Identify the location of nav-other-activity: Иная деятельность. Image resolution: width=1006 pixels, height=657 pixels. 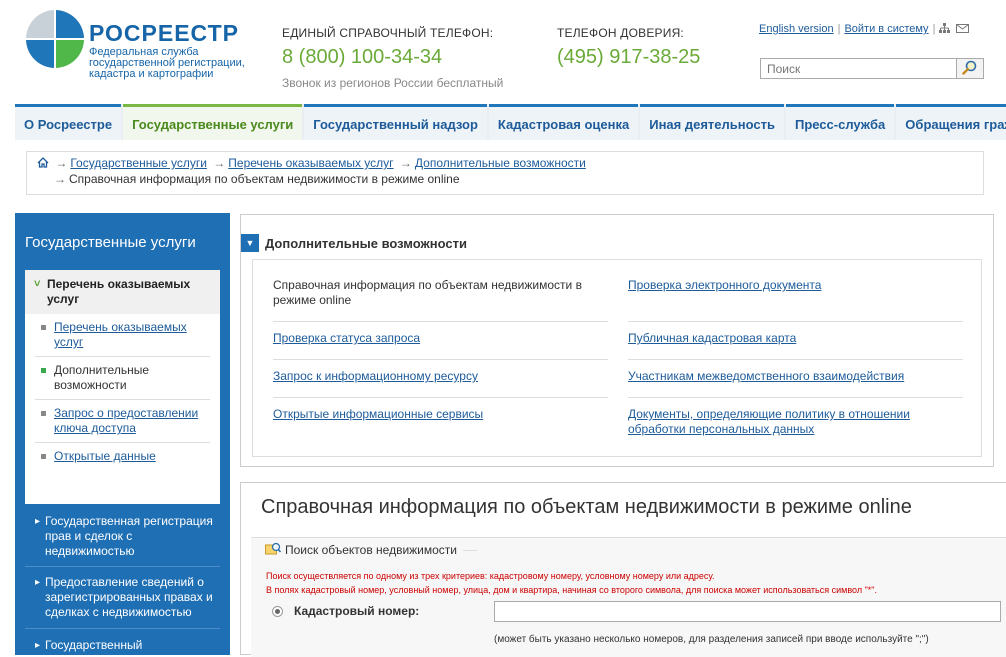
(712, 122).